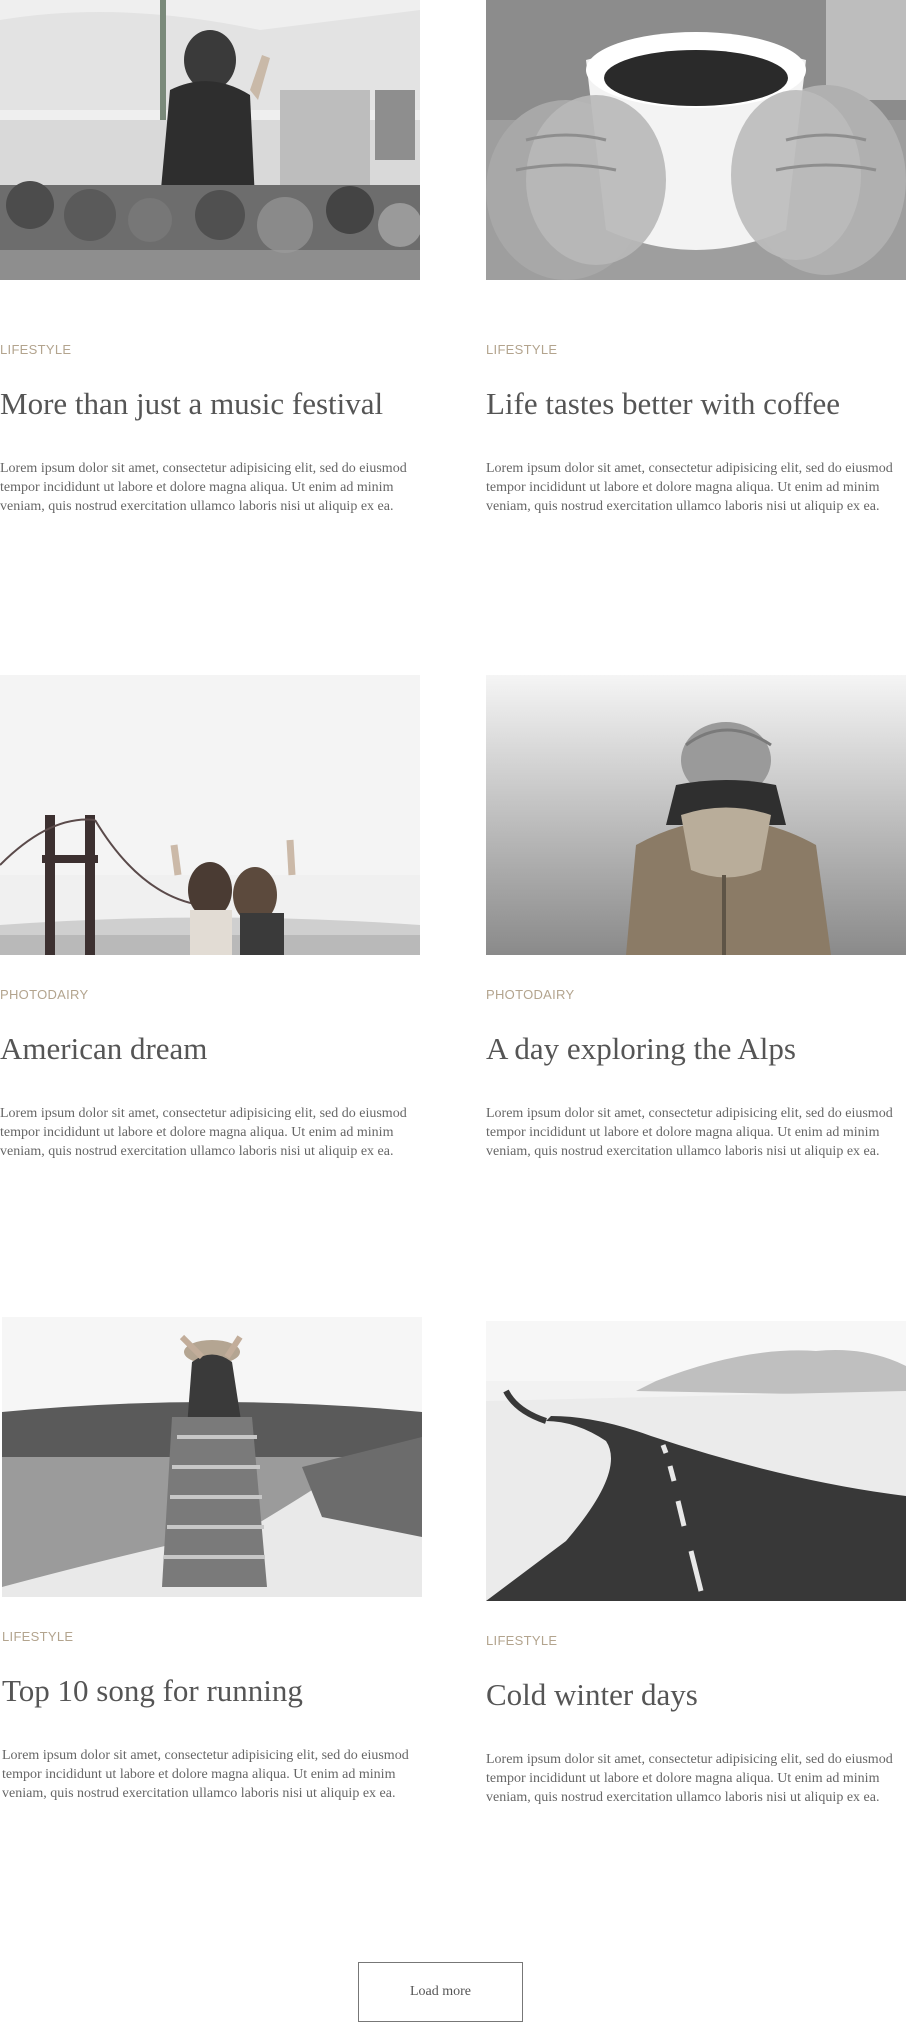 The height and width of the screenshot is (2022, 906). Describe the element at coordinates (210, 404) in the screenshot. I see `post-title: More than just a music festival` at that location.